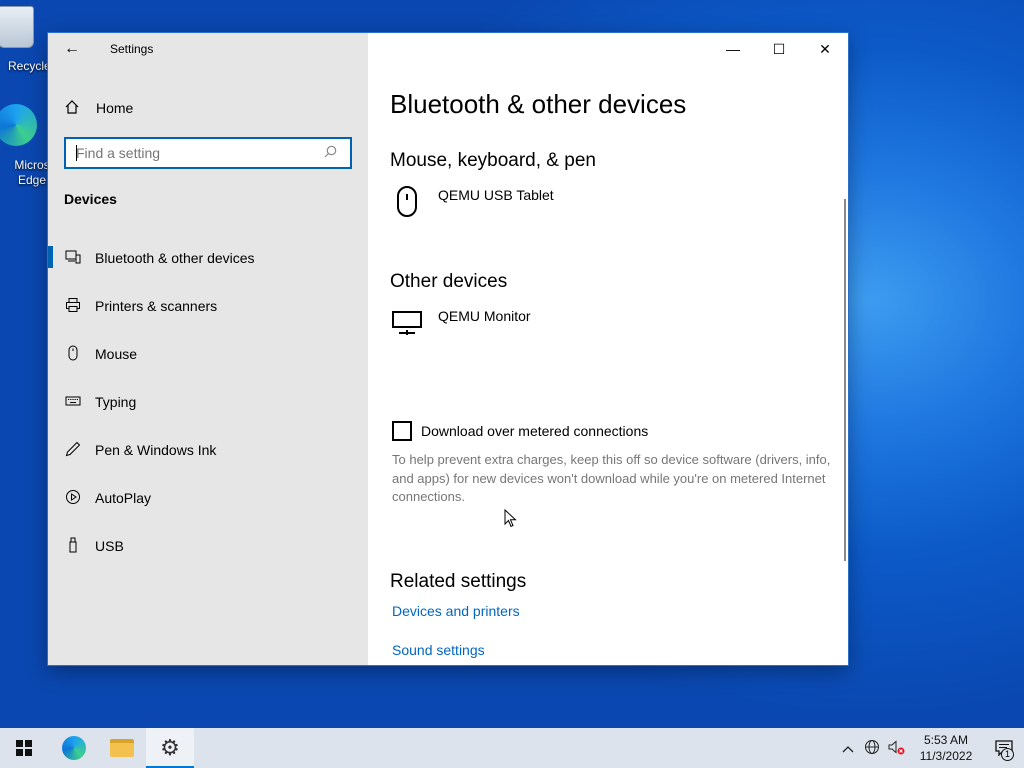 The height and width of the screenshot is (768, 1024). I want to click on maximize-icon: ☐, so click(779, 48).